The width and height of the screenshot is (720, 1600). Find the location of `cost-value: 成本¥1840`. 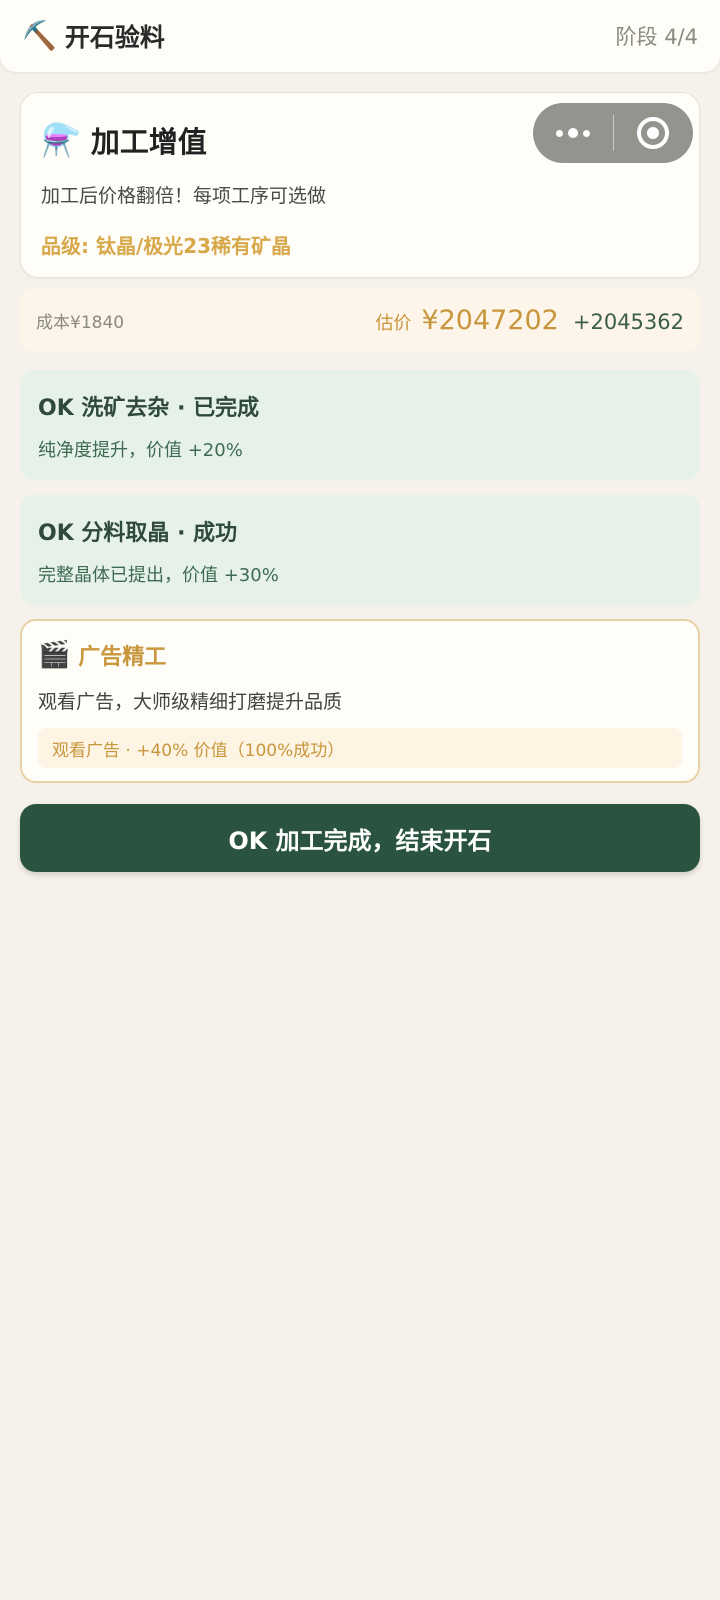

cost-value: 成本¥1840 is located at coordinates (80, 322).